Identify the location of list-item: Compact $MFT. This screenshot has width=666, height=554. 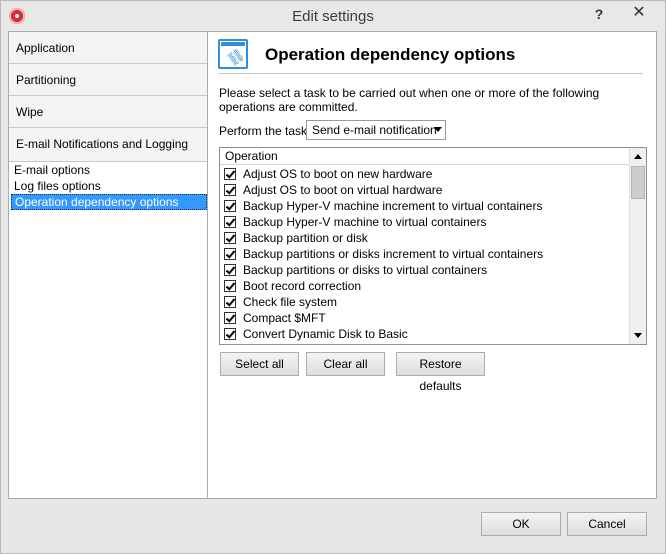
(424, 318).